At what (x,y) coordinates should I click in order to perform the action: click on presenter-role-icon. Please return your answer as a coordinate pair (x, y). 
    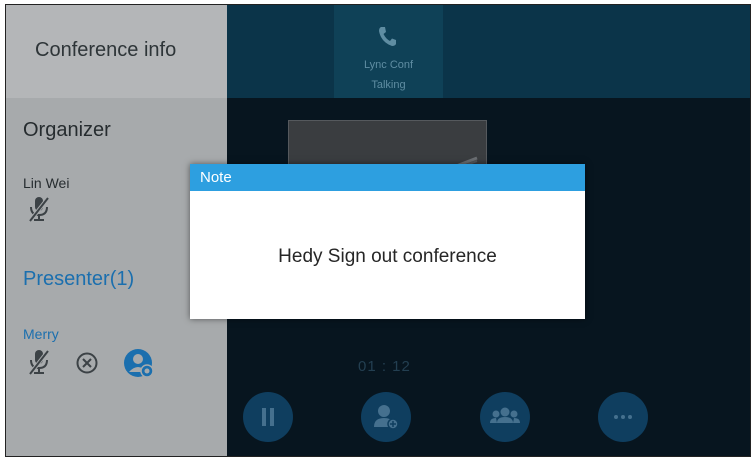
    Looking at the image, I should click on (139, 363).